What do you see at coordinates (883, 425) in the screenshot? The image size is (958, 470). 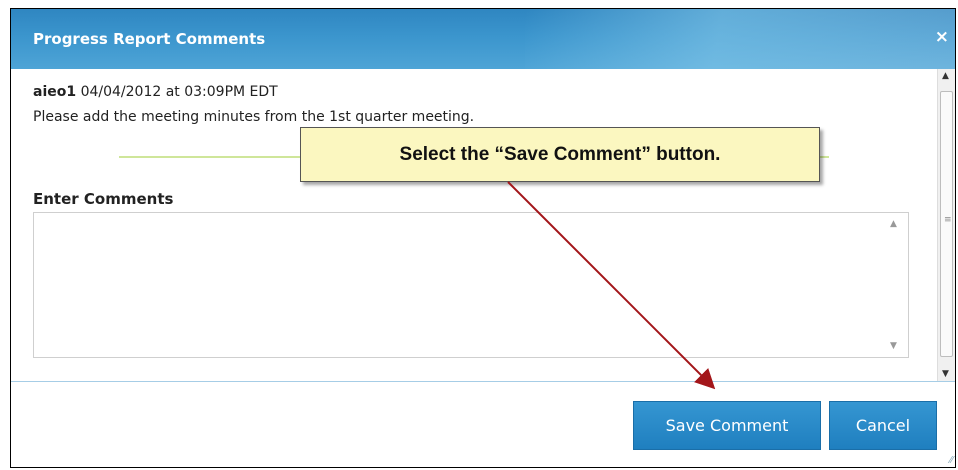 I see `cancel-button: Cancel` at bounding box center [883, 425].